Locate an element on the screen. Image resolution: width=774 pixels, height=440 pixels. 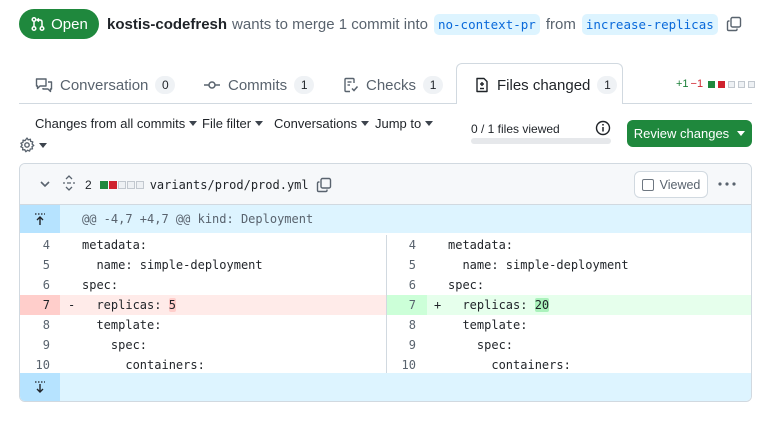
right-code-line: containers: is located at coordinates (509, 365).